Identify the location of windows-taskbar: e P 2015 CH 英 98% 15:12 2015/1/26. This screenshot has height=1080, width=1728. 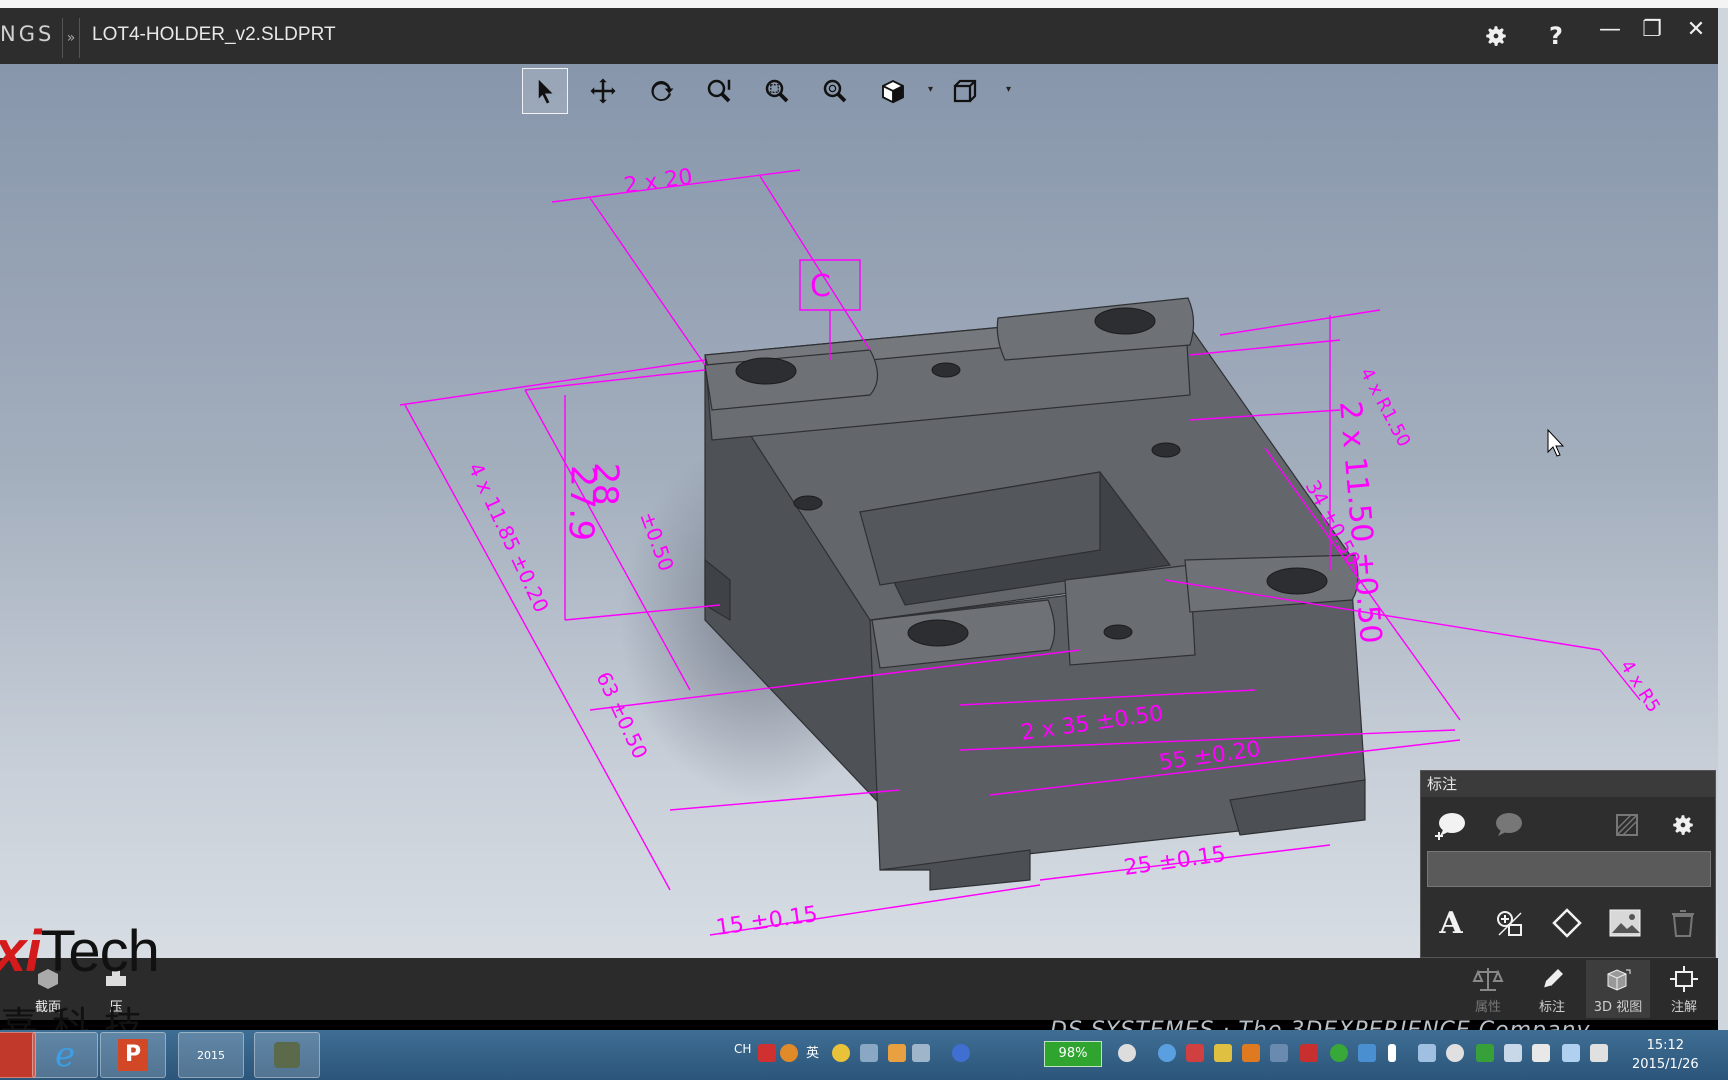
(864, 1055).